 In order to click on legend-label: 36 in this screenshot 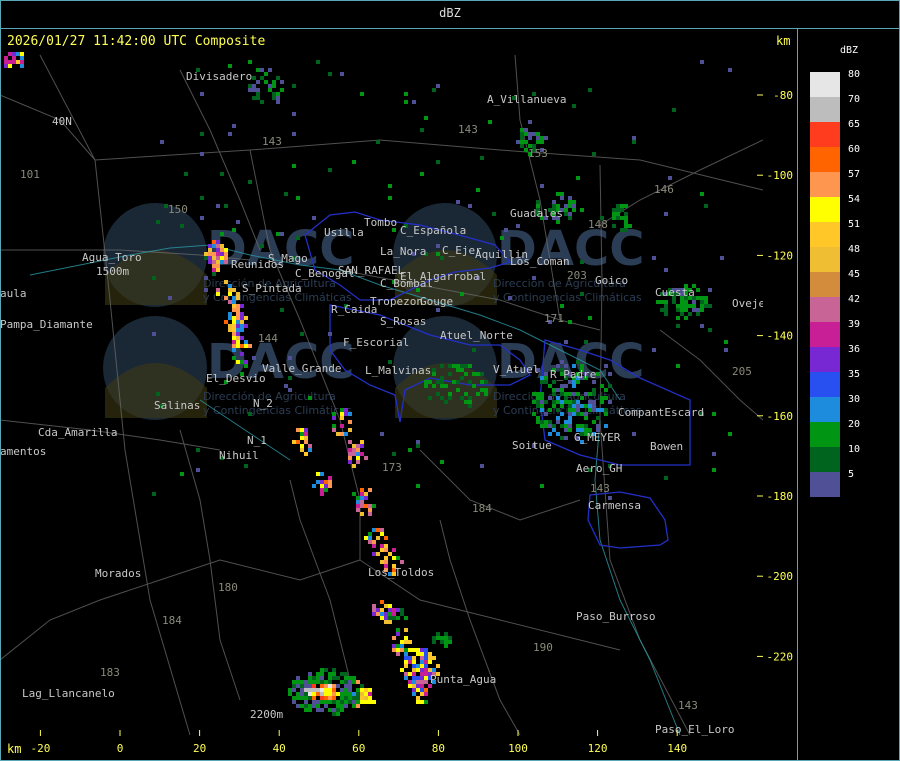, I will do `click(854, 349)`.